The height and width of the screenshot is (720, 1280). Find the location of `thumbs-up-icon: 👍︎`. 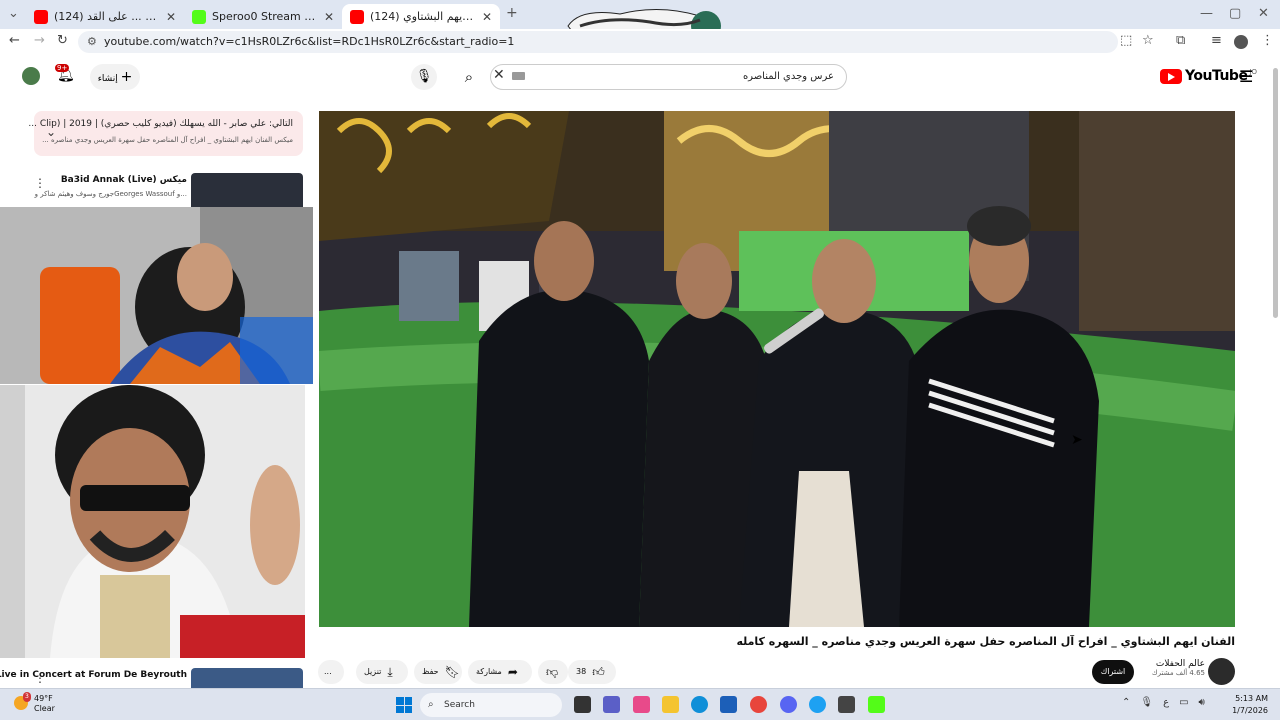

thumbs-up-icon: 👍︎ is located at coordinates (598, 672).